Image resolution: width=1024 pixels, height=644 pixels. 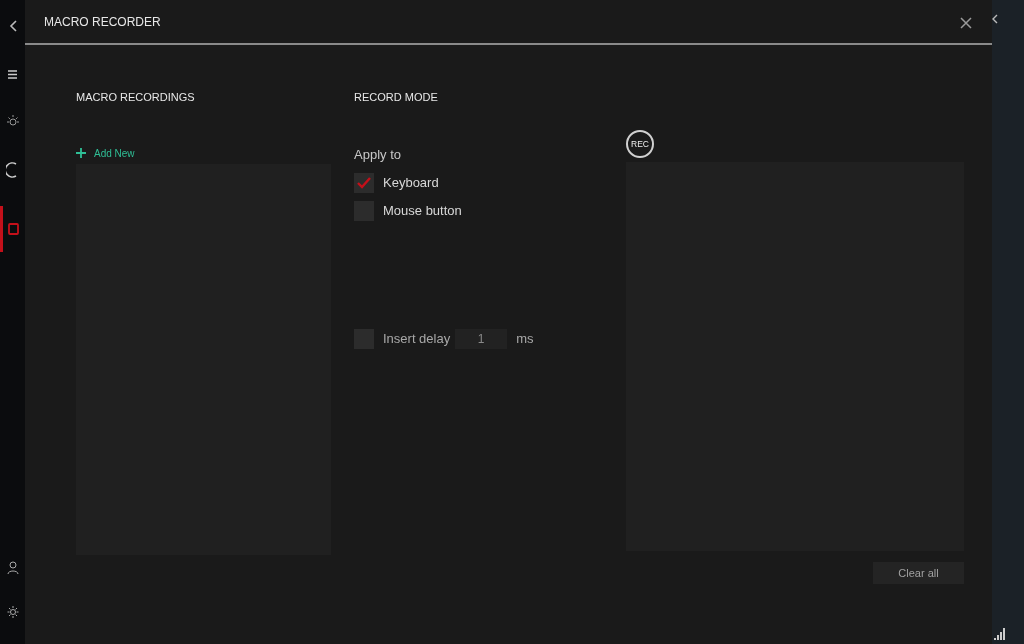 What do you see at coordinates (918, 573) in the screenshot?
I see `clear-all-button: Clear all` at bounding box center [918, 573].